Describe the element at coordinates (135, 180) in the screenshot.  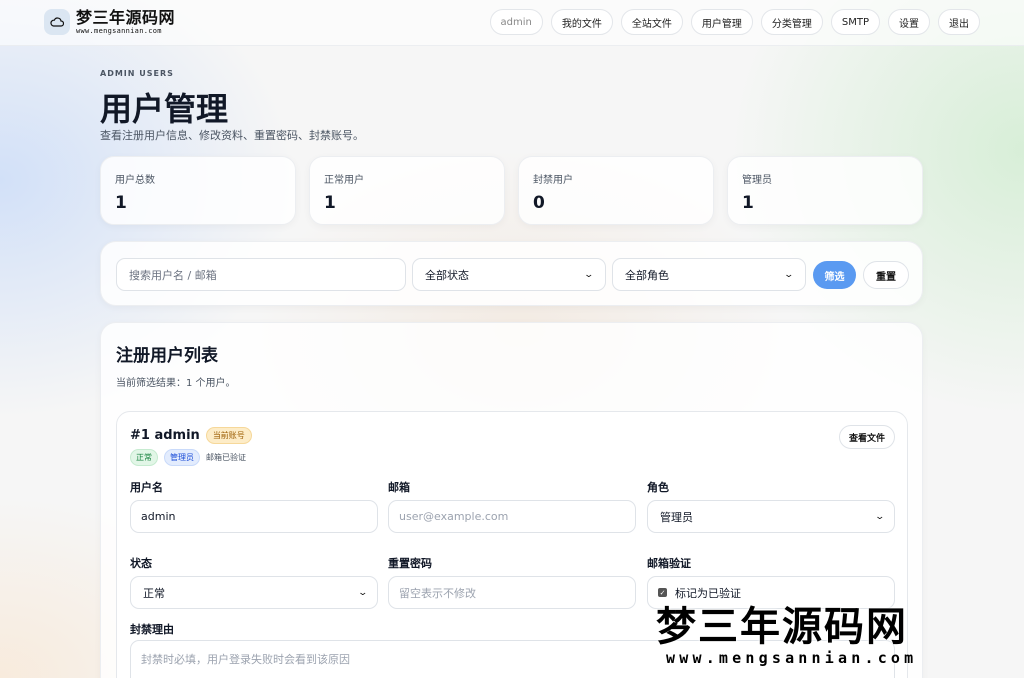
I see `stat-label: 用户总数` at that location.